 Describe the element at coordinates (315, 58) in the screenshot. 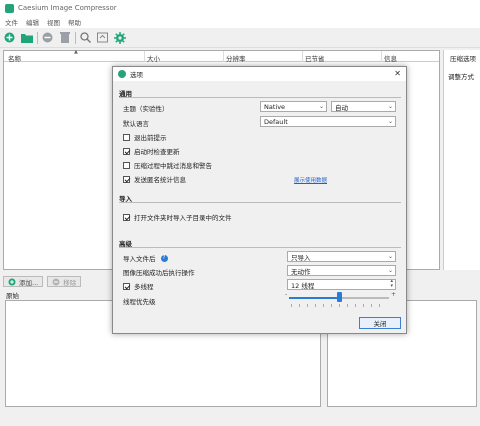

I see `column-saved: 已节省` at that location.